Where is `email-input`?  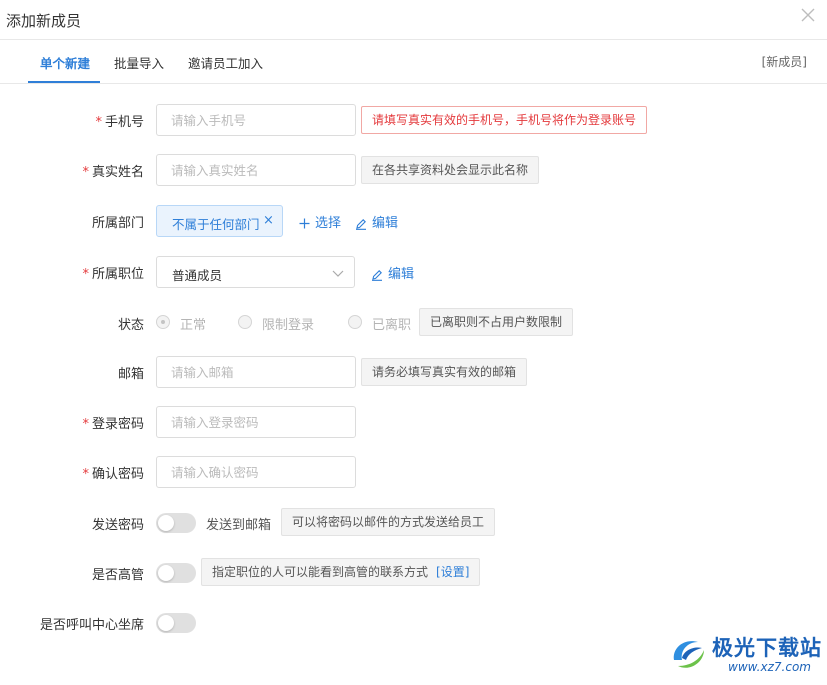 email-input is located at coordinates (256, 372).